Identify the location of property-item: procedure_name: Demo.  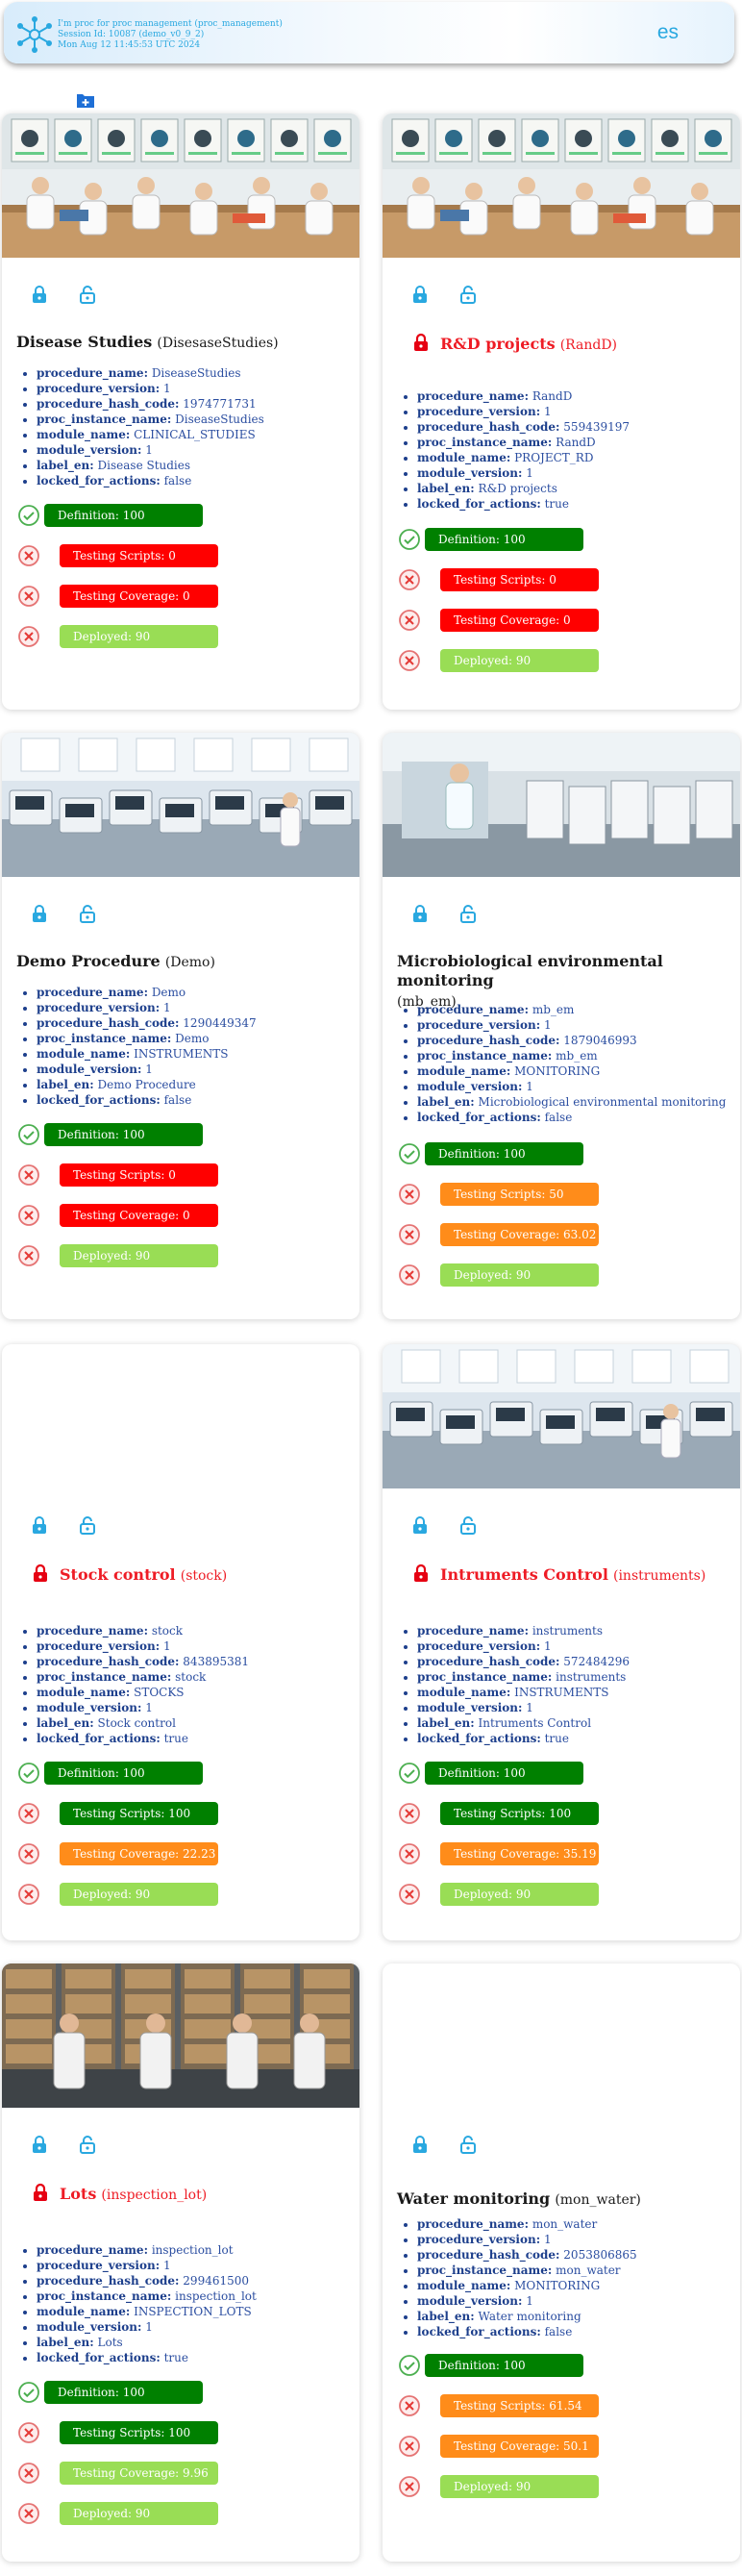
(147, 992).